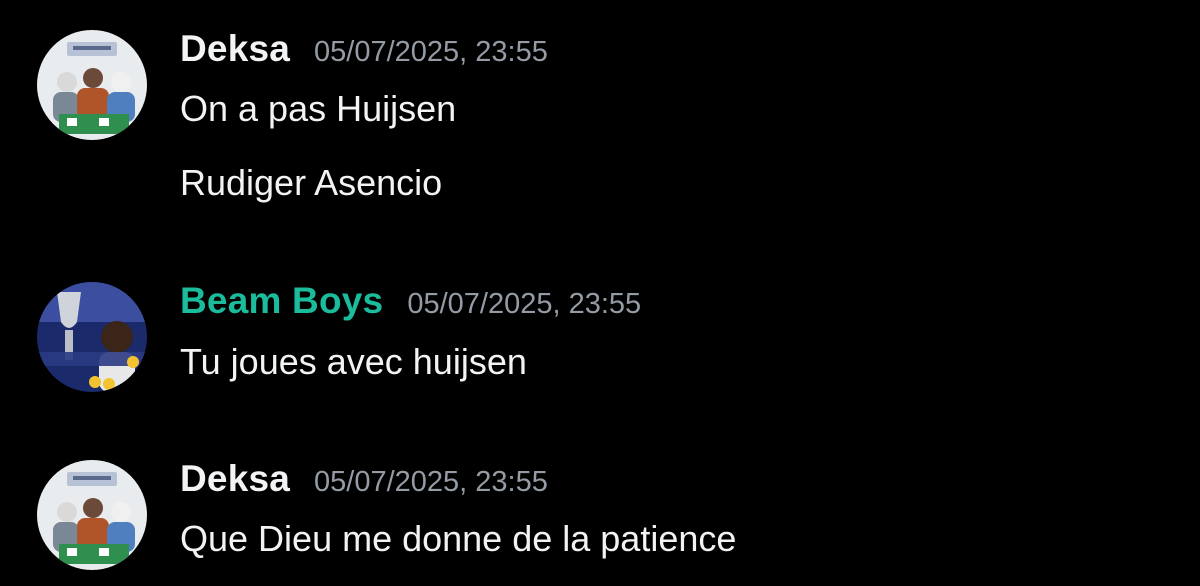  I want to click on message-header: Beam Boys 05/07/2025, 23:55, so click(411, 301).